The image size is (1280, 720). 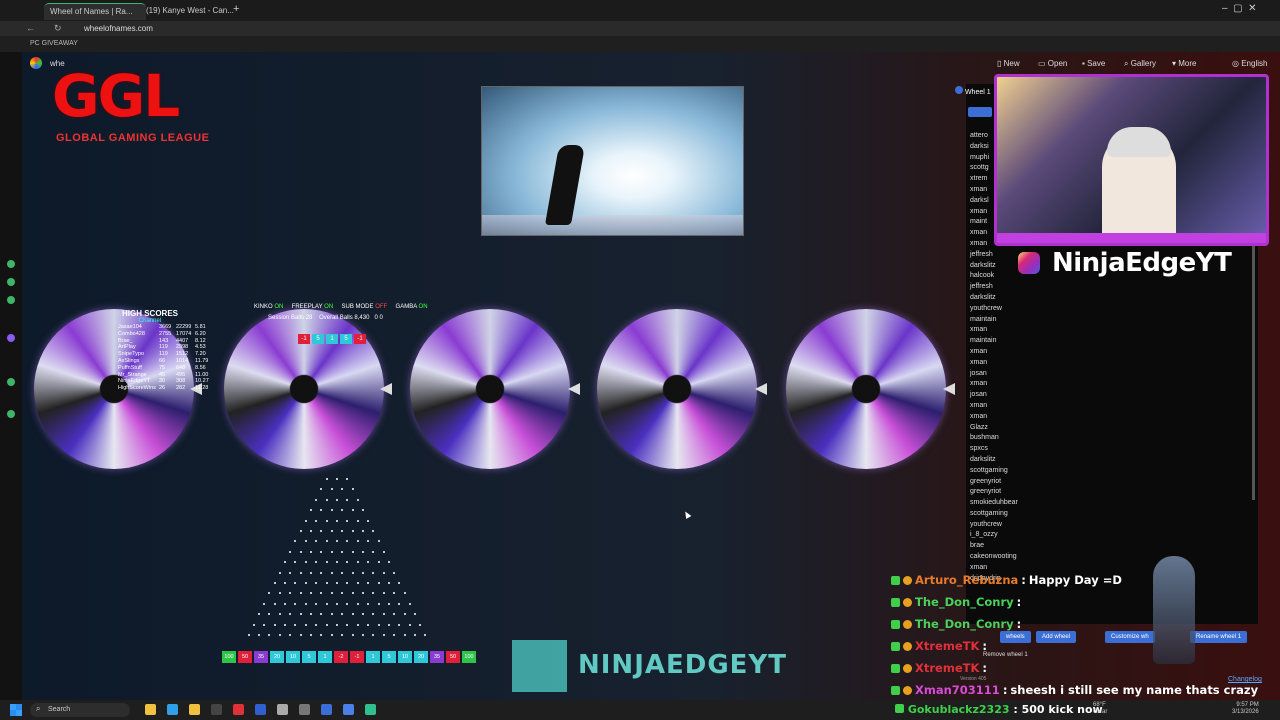 I want to click on chat-username: Xman703111, so click(x=957, y=690).